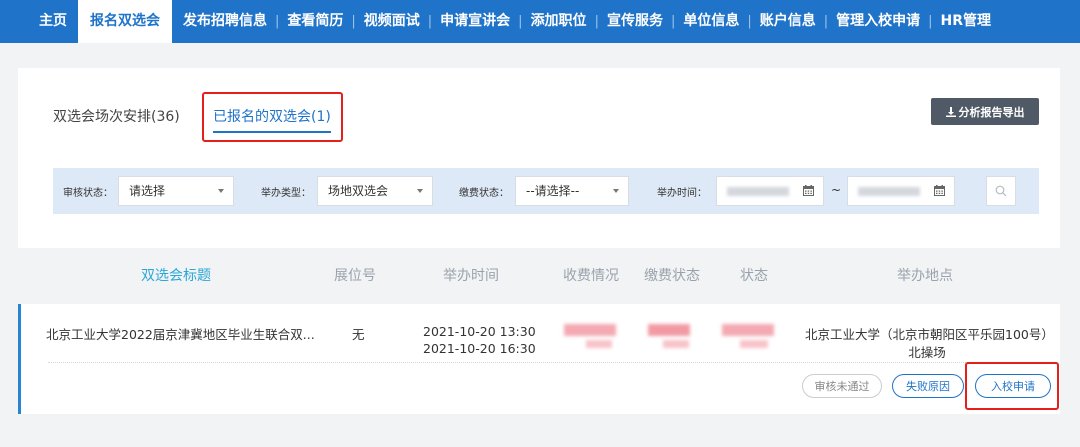 This screenshot has height=447, width=1080. What do you see at coordinates (176, 191) in the screenshot?
I see `review-status-select: 请选择` at bounding box center [176, 191].